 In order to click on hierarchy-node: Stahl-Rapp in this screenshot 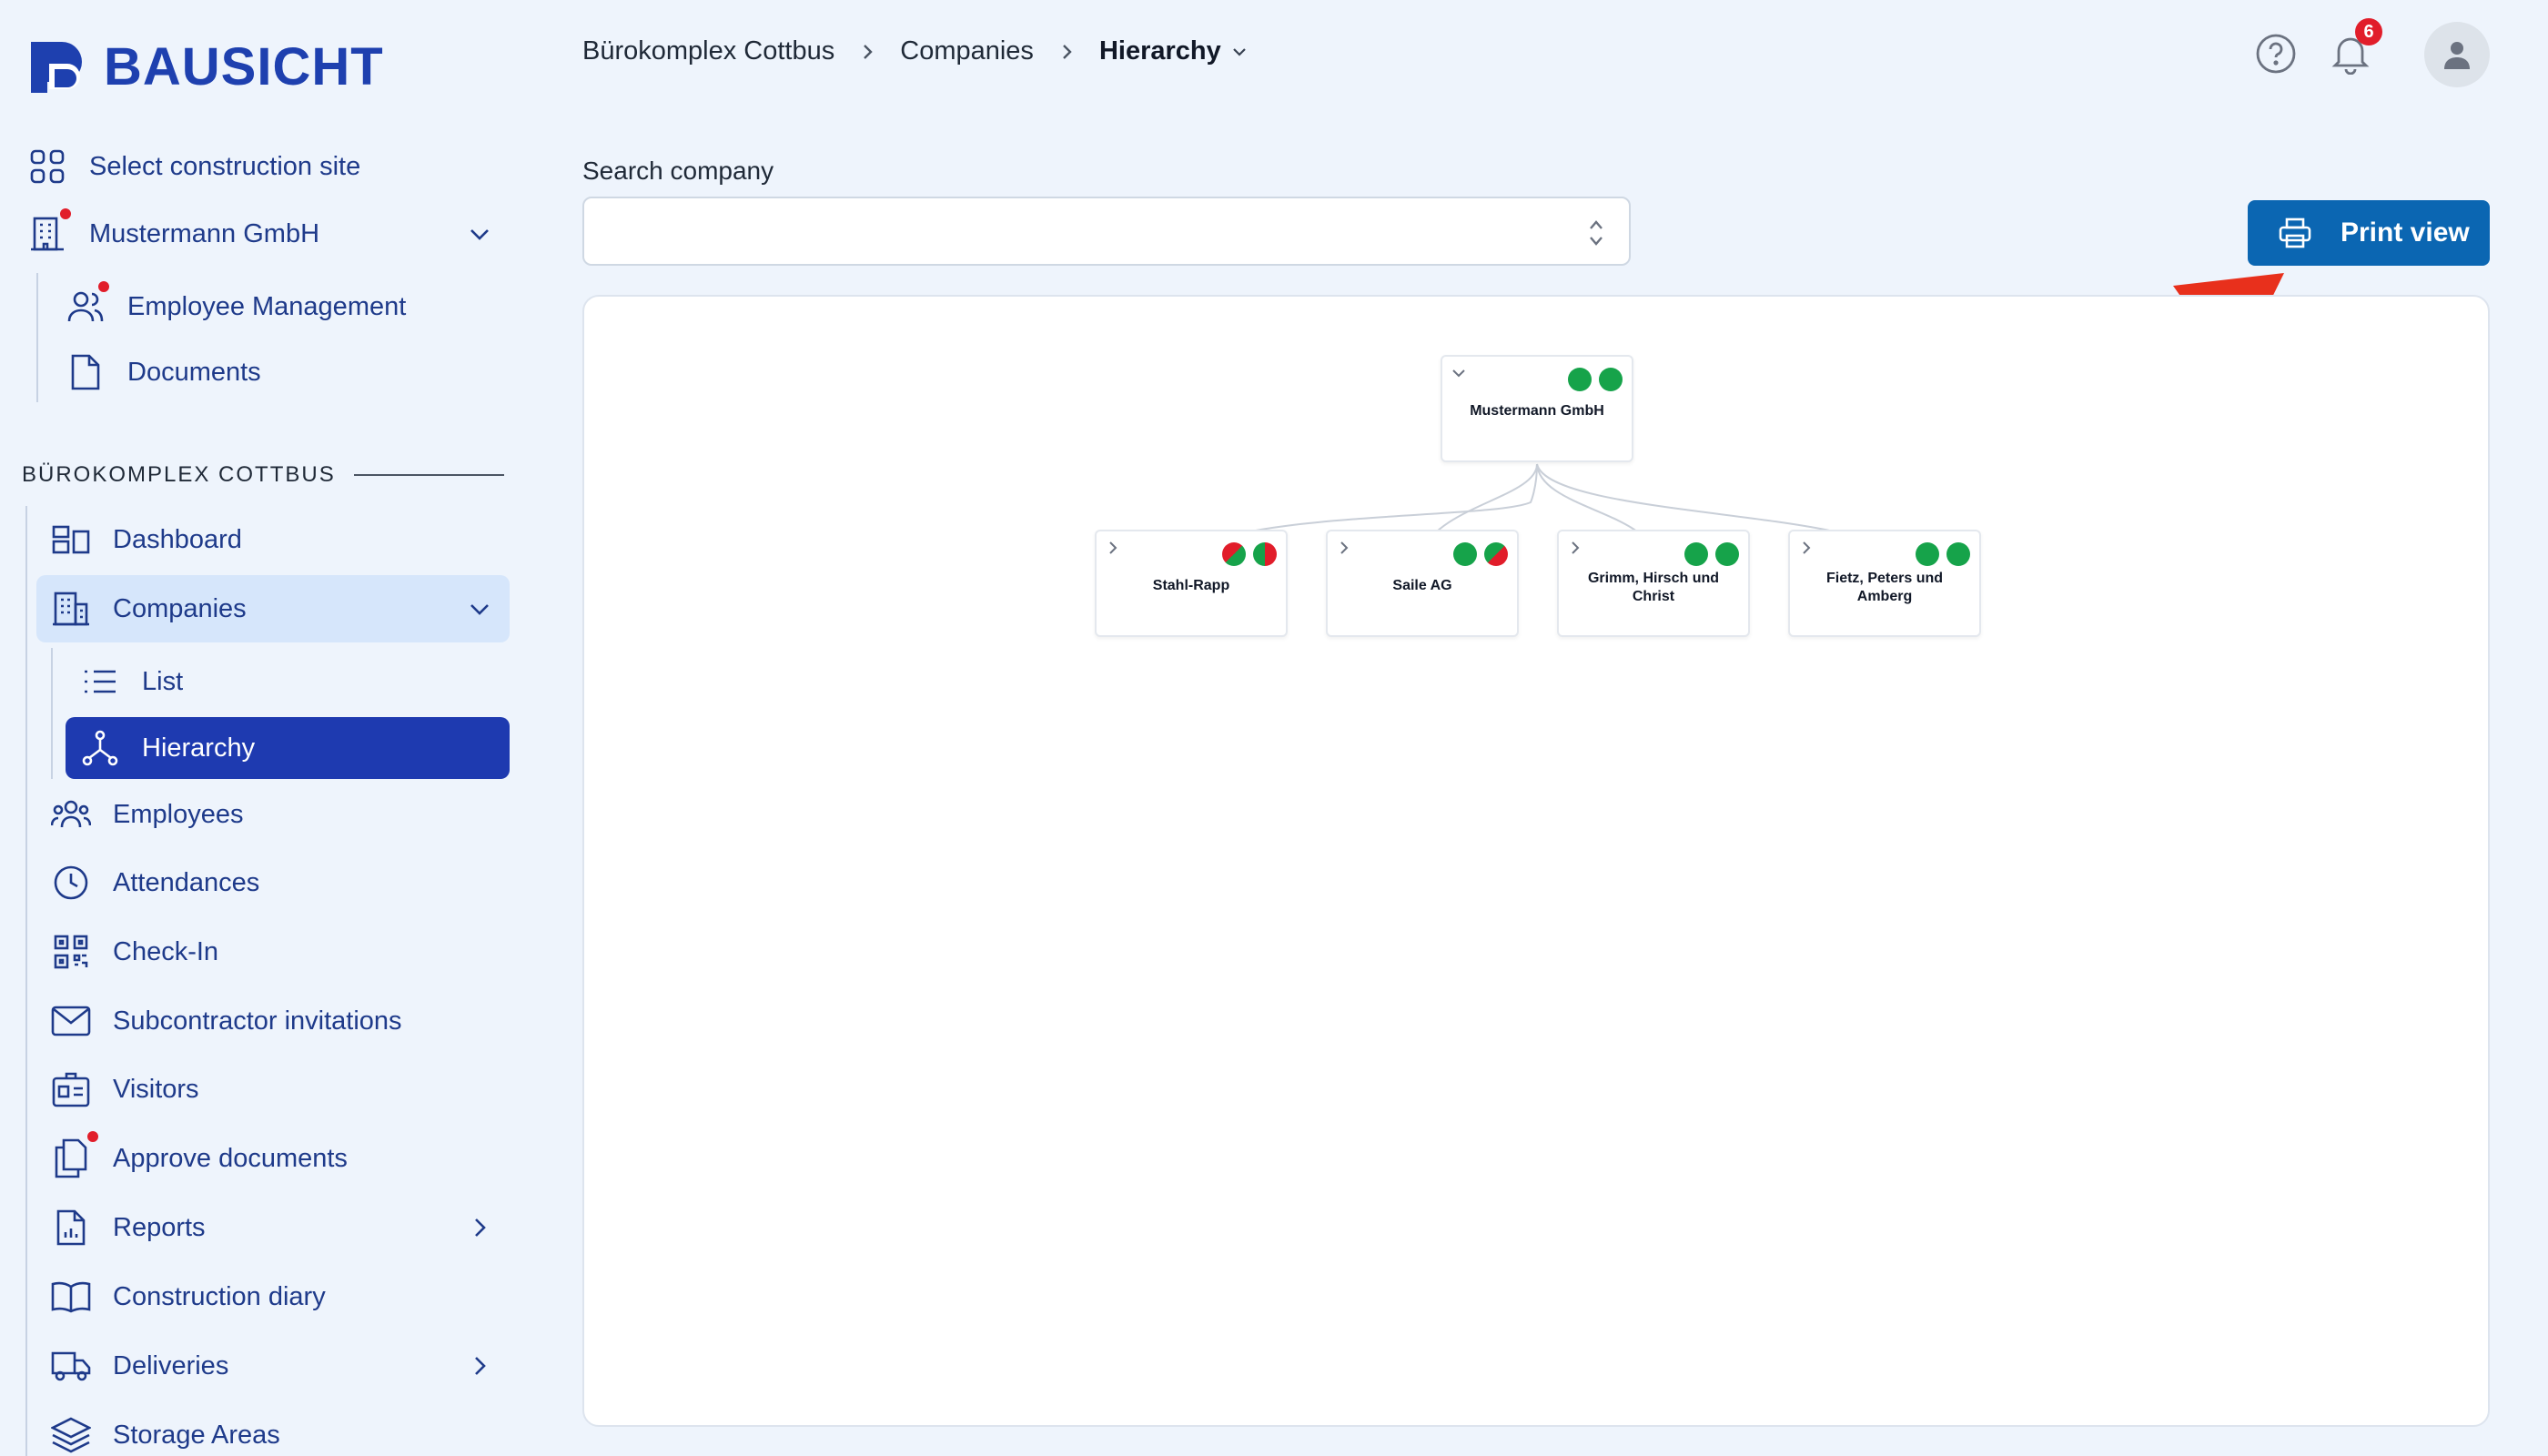, I will do `click(1191, 583)`.